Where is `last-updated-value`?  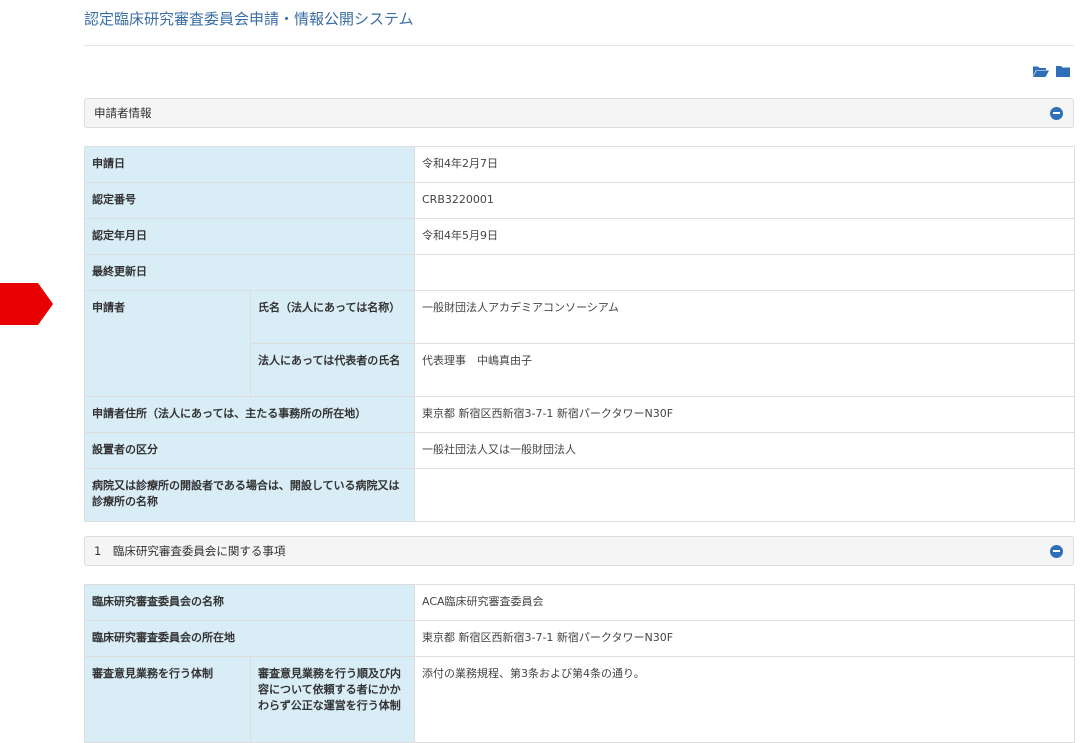 last-updated-value is located at coordinates (744, 272).